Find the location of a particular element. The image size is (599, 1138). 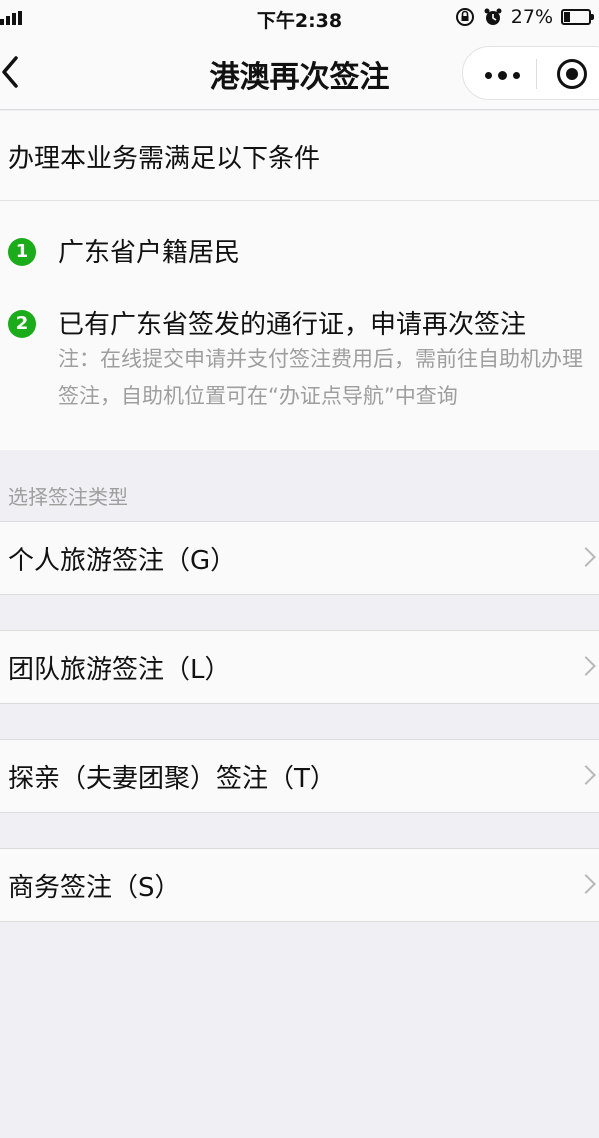

divider is located at coordinates (299, 200).